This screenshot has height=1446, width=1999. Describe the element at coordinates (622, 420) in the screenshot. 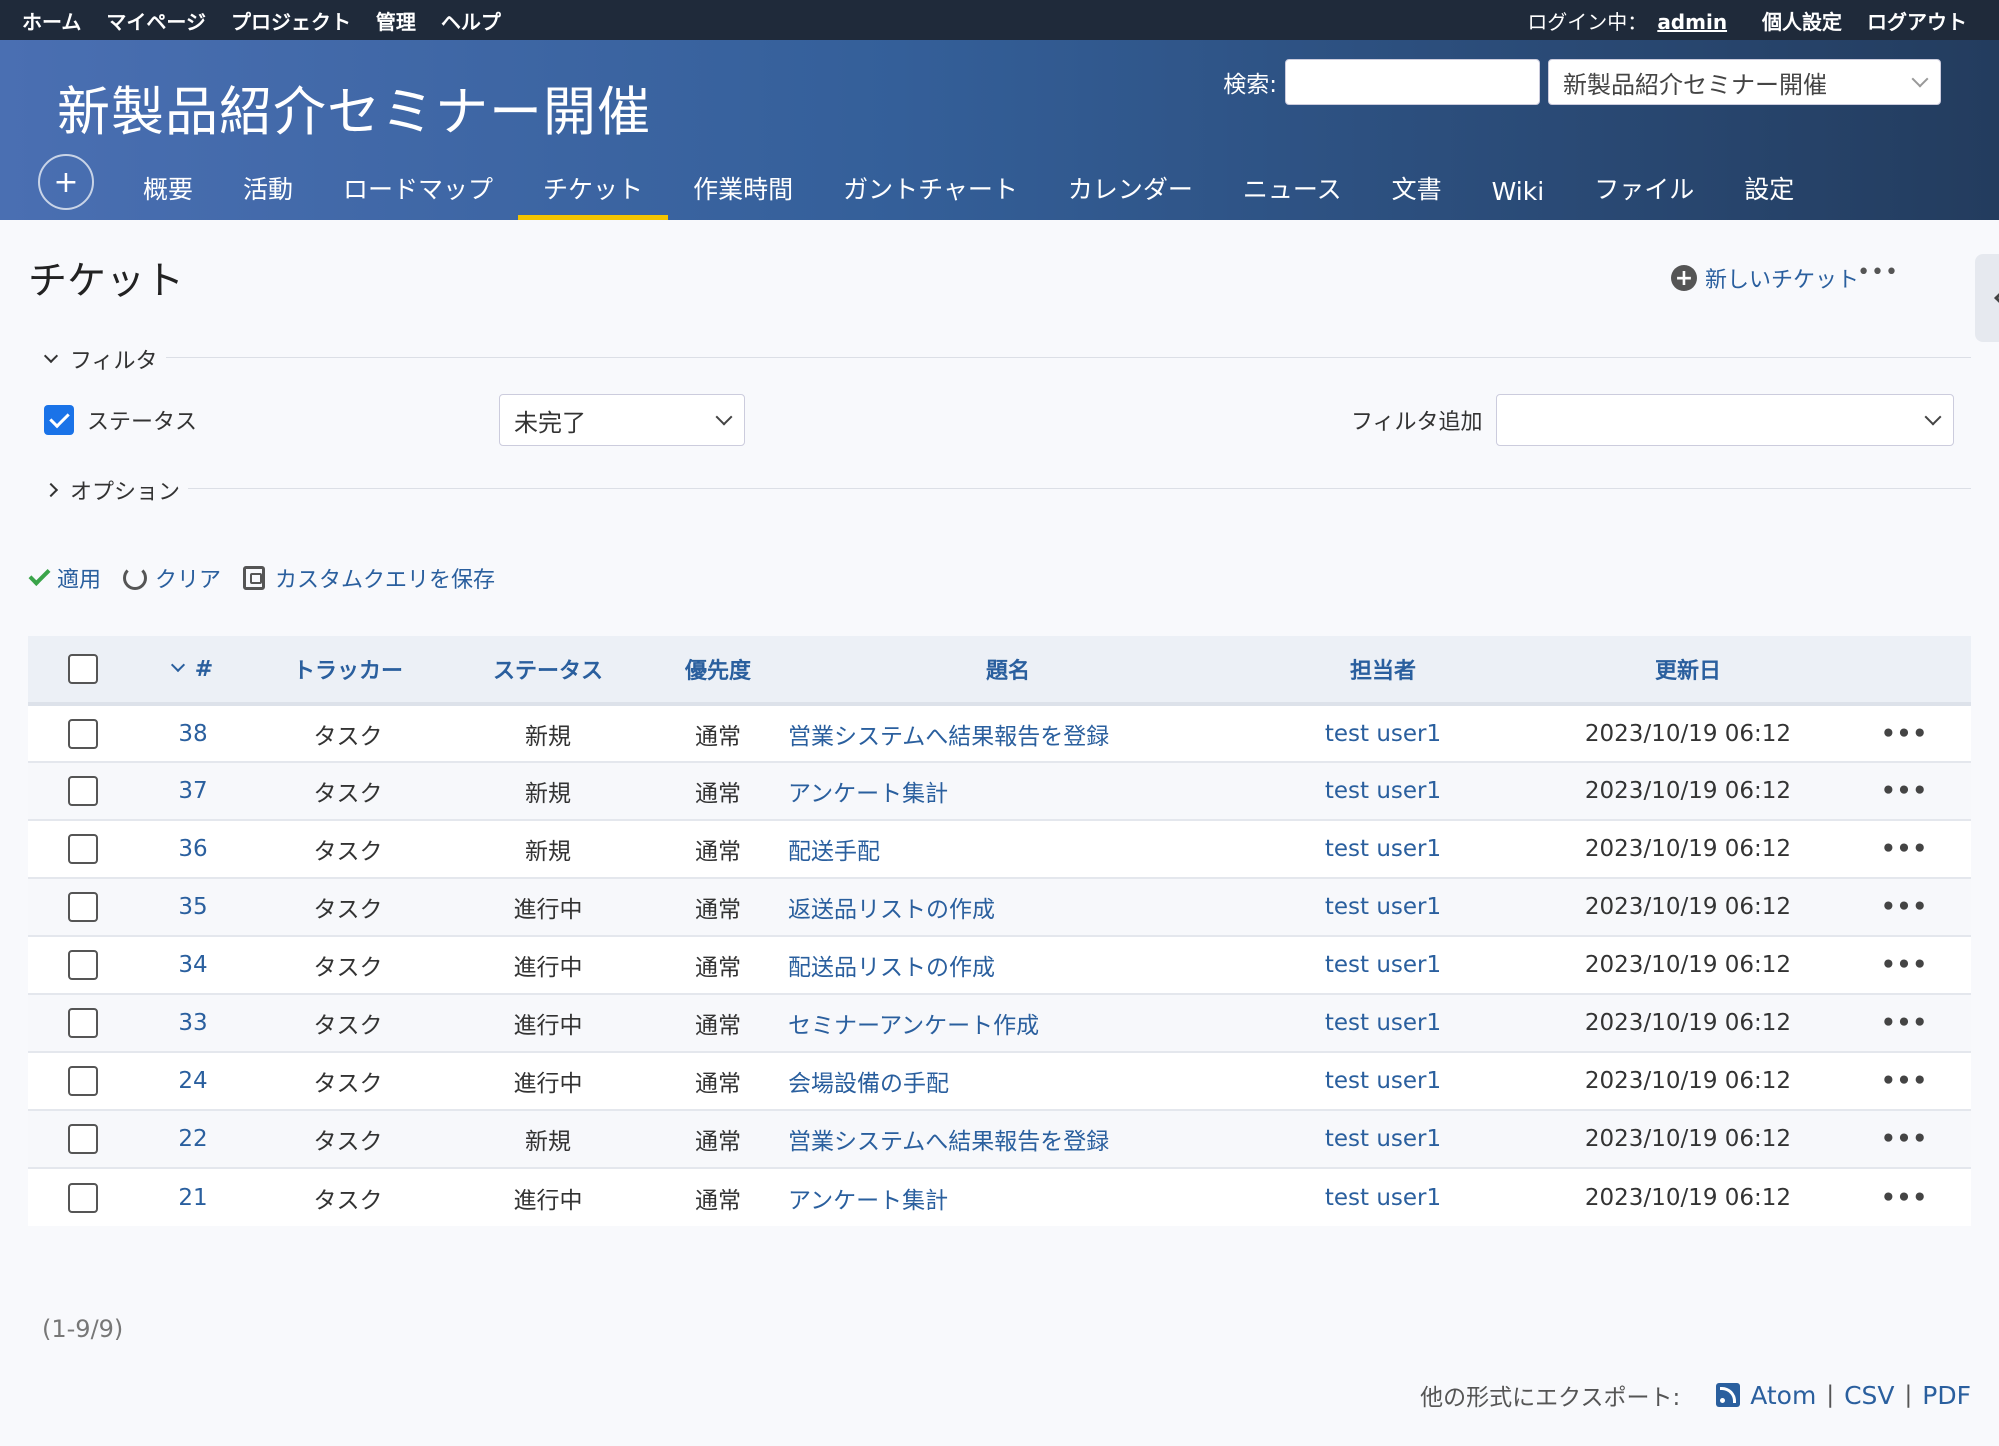

I see `status-operator-select: 未完了` at that location.